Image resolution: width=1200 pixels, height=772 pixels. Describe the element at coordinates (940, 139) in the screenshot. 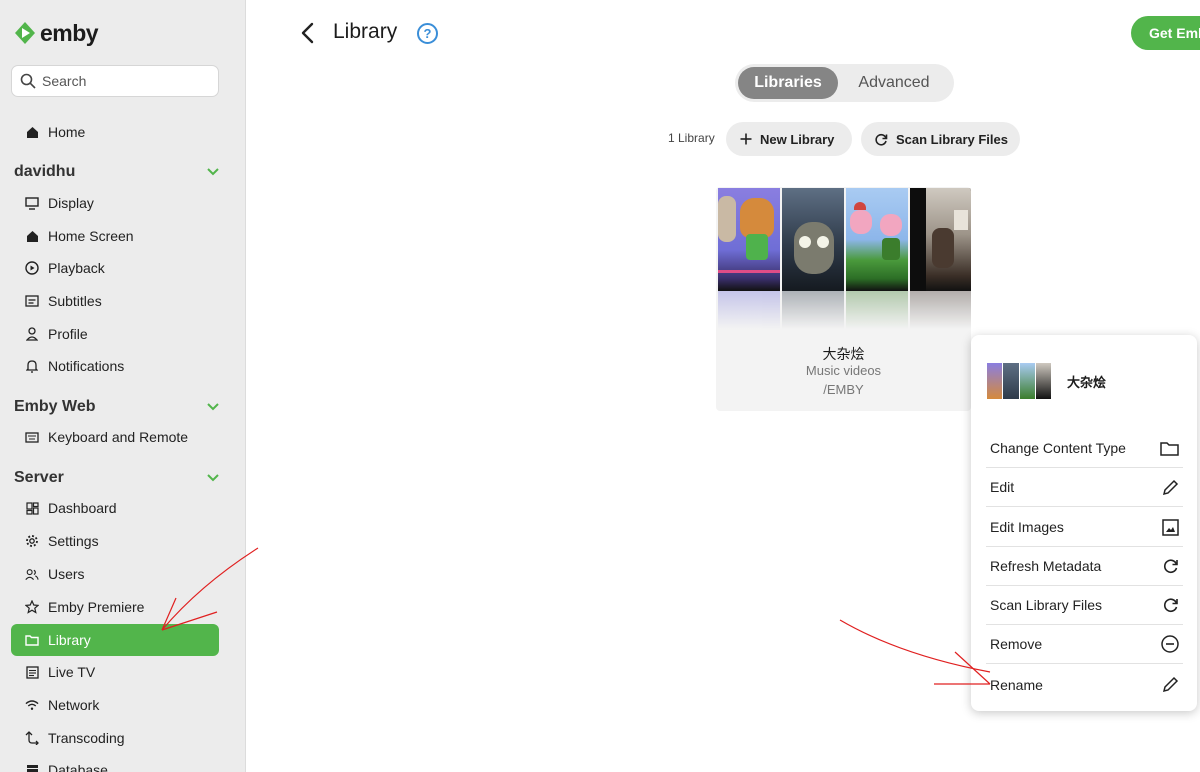

I see `scan-library-files-button: Scan Library Files` at that location.